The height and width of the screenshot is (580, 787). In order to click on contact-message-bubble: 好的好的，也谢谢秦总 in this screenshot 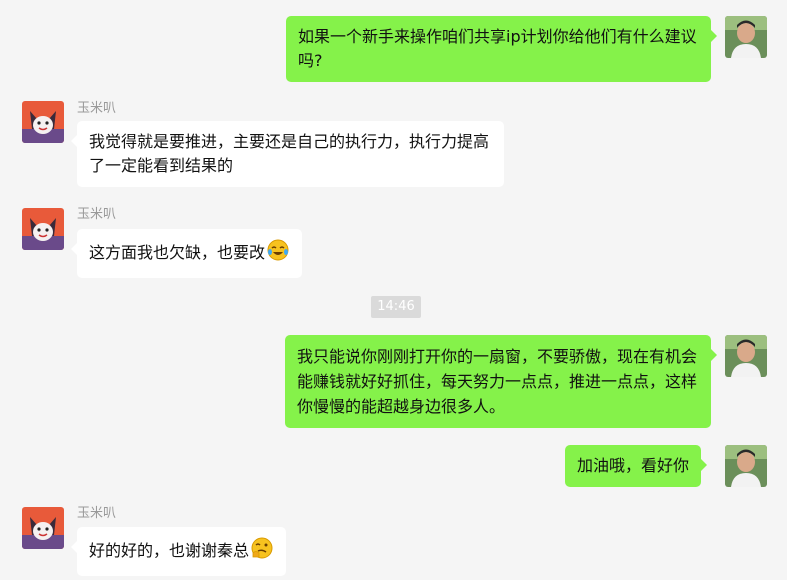, I will do `click(178, 551)`.